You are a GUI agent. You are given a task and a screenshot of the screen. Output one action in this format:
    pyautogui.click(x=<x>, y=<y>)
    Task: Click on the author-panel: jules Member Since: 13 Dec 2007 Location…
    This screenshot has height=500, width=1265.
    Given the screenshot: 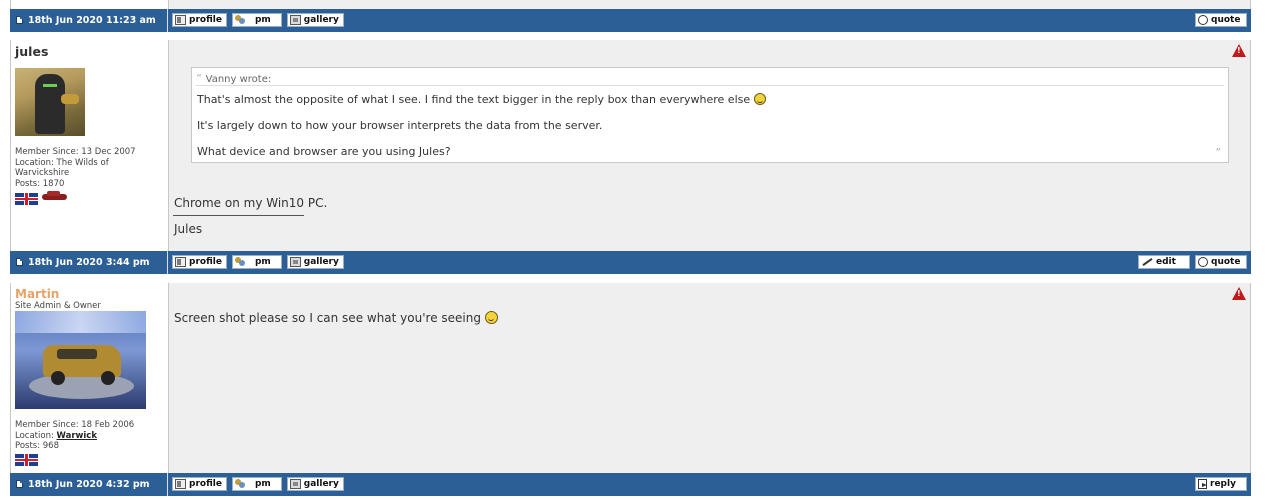 What is the action you would take?
    pyautogui.click(x=90, y=145)
    